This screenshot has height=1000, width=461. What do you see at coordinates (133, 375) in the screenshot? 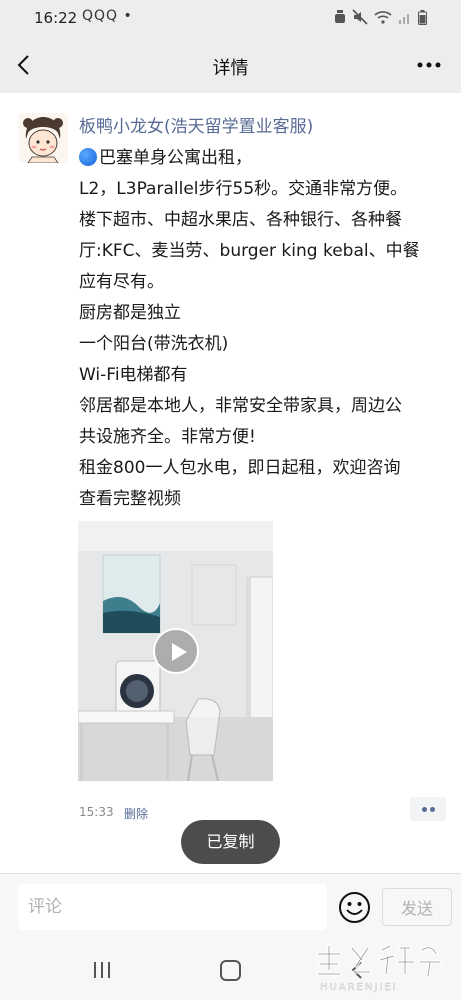
I see `post-line: Wi-Fi电梯都有` at bounding box center [133, 375].